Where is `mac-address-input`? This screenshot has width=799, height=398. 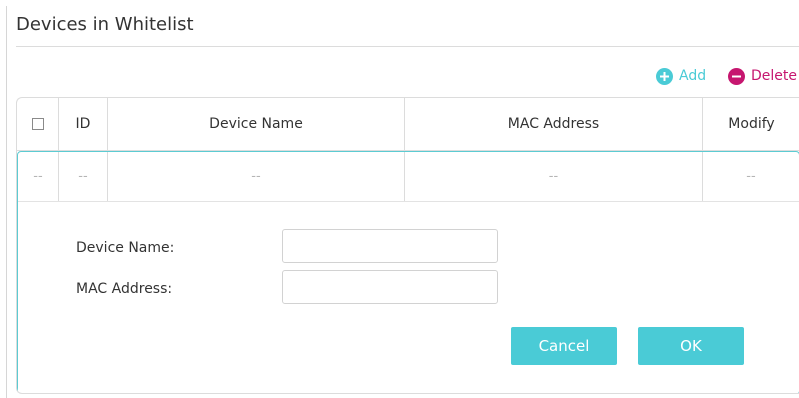 mac-address-input is located at coordinates (390, 287).